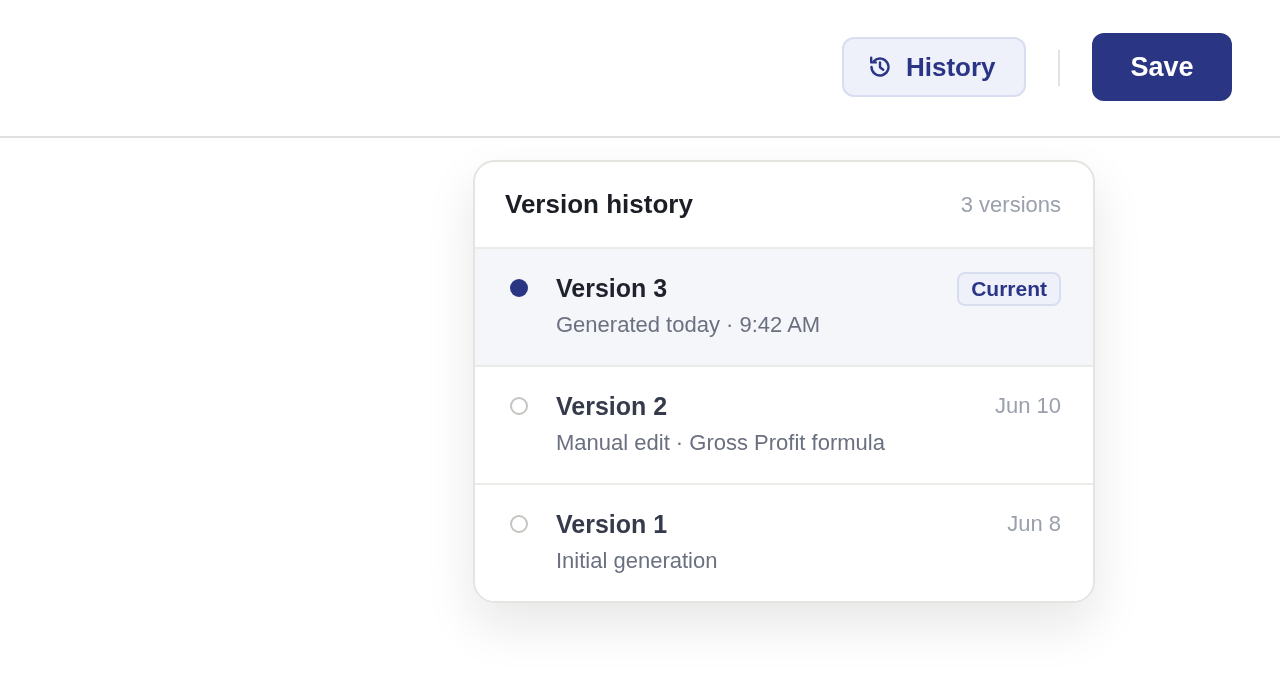 The width and height of the screenshot is (1280, 682). What do you see at coordinates (1162, 67) in the screenshot?
I see `save-button: Save` at bounding box center [1162, 67].